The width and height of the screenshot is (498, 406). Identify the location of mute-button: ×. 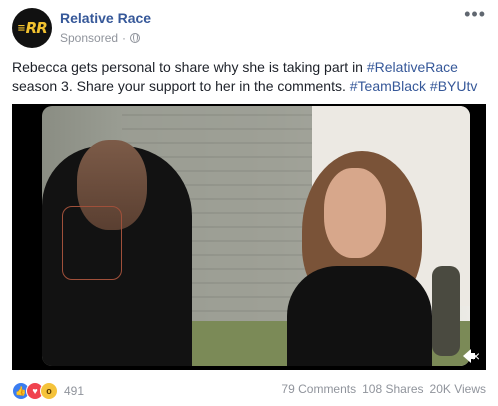
(471, 356).